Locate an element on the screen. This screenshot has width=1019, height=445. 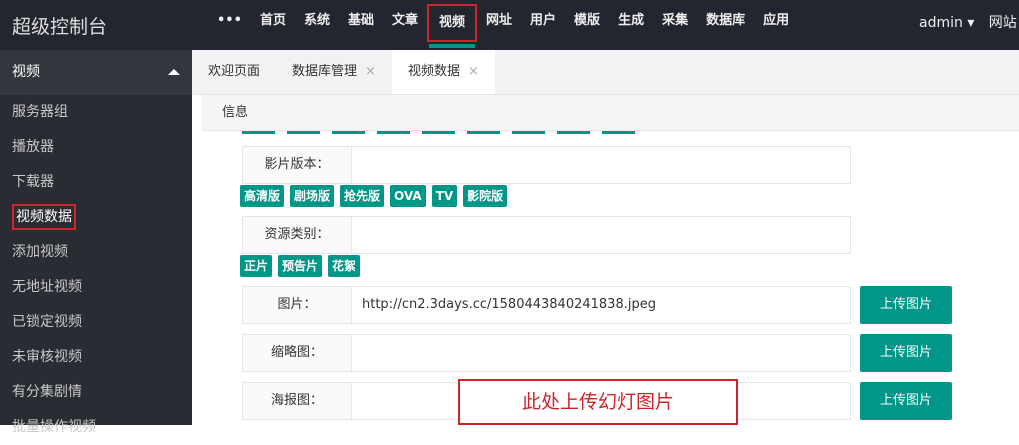
sidebar-item-label: 视频数据 is located at coordinates (44, 217).